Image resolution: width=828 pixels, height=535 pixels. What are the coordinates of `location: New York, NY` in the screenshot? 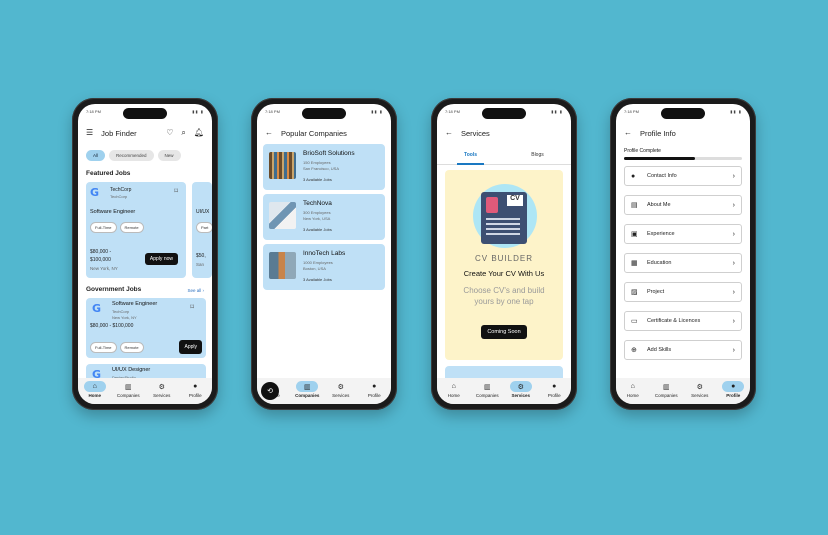 It's located at (104, 268).